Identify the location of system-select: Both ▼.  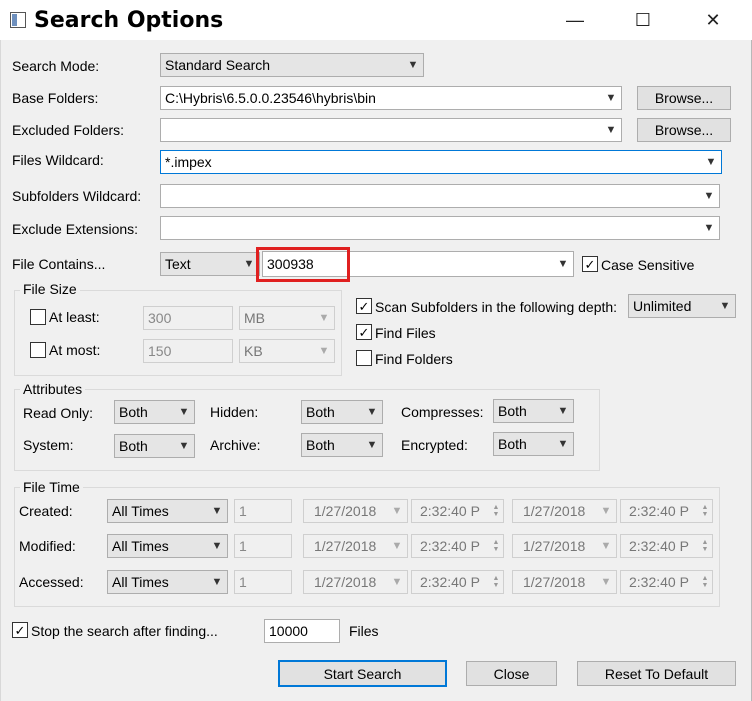
(154, 446).